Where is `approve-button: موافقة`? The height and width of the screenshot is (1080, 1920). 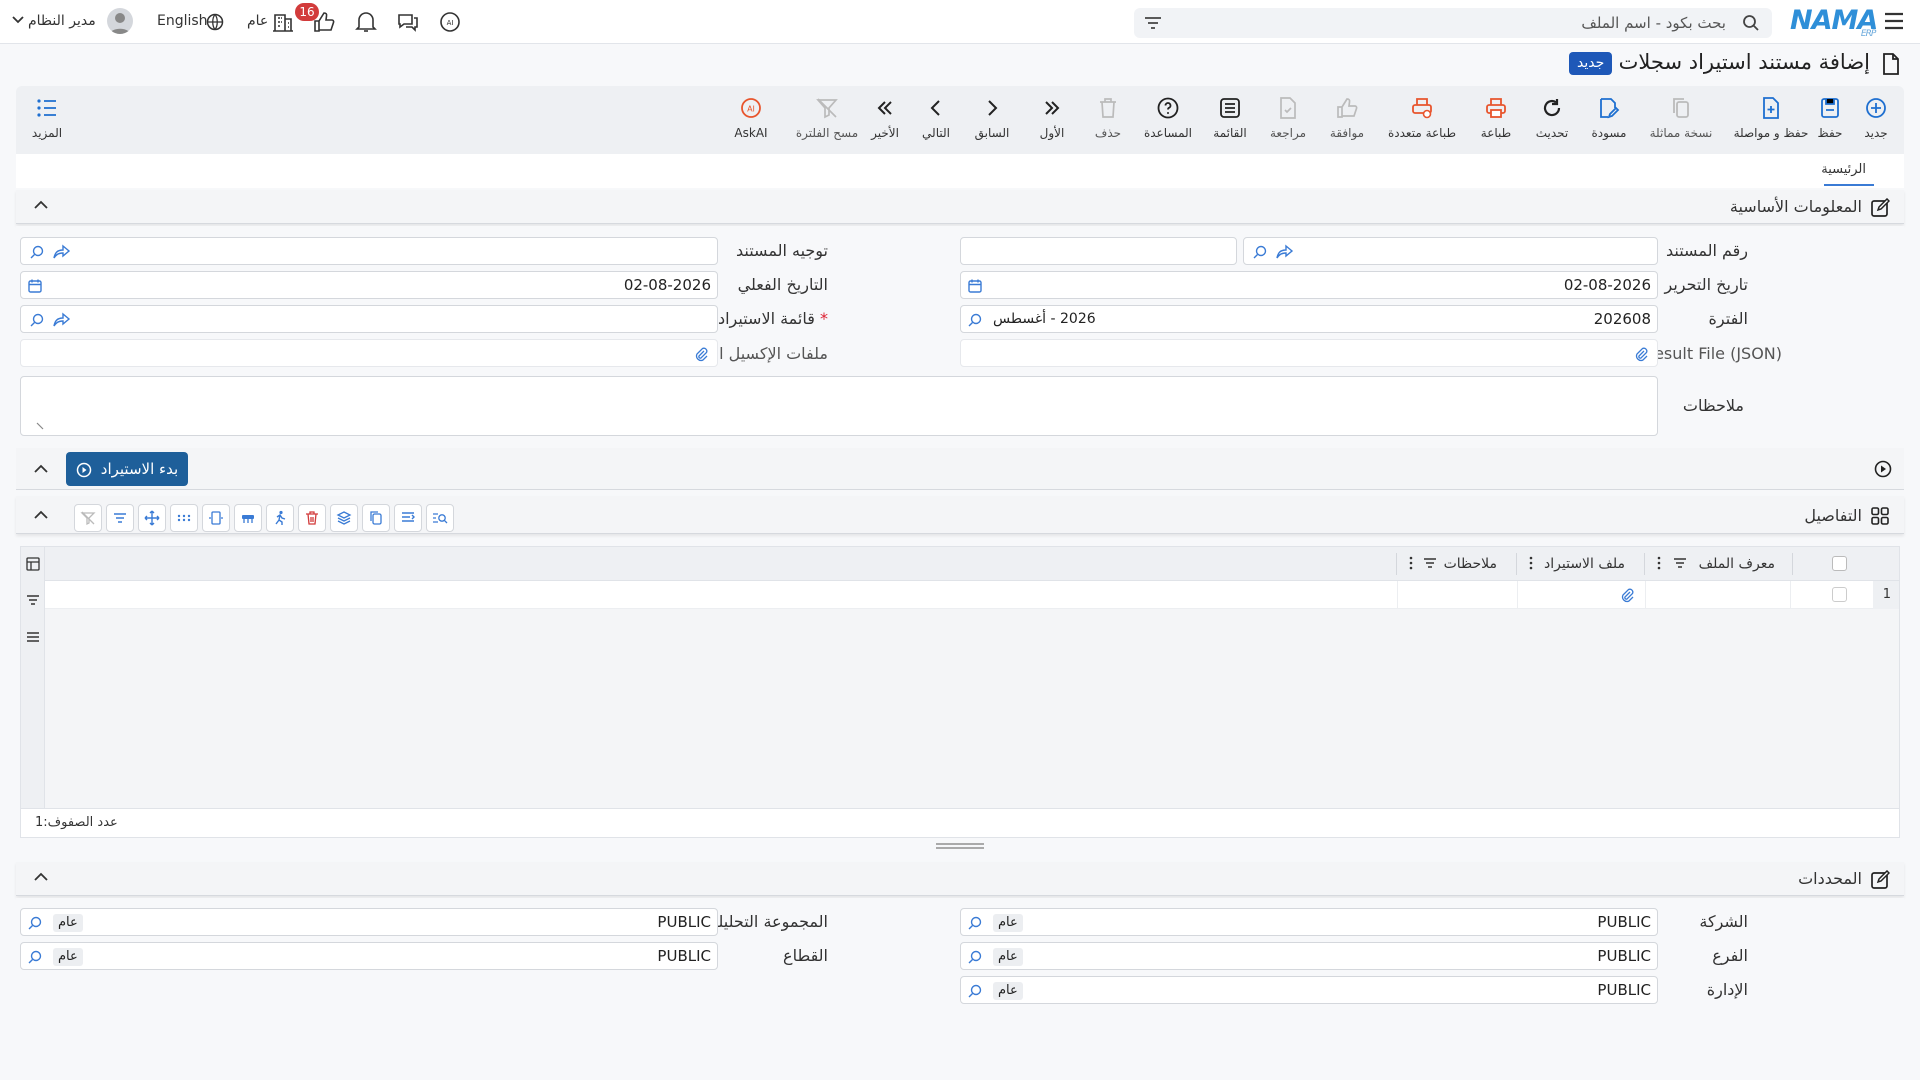 approve-button: موافقة is located at coordinates (1347, 118).